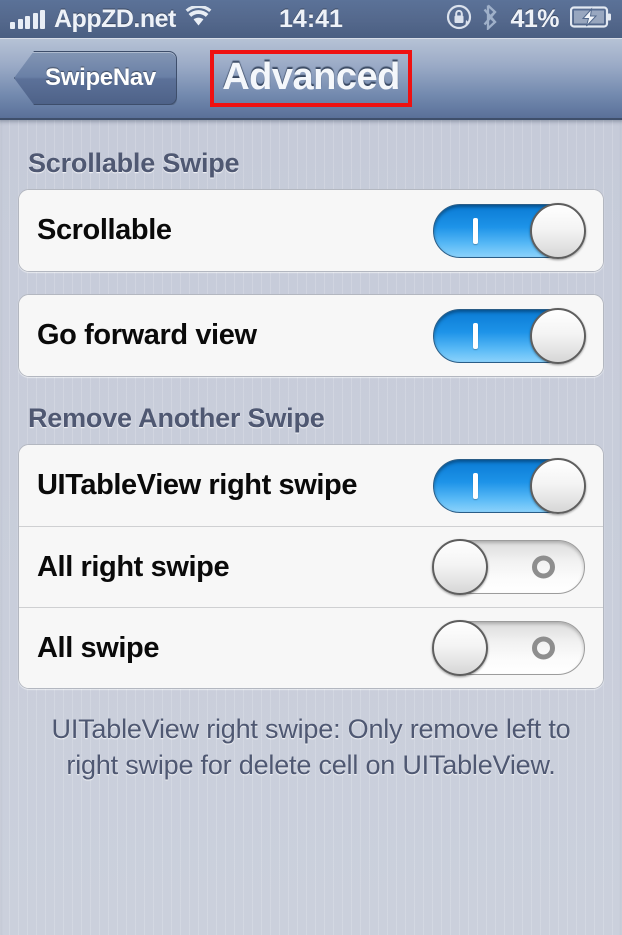 This screenshot has height=935, width=622. What do you see at coordinates (509, 485) in the screenshot?
I see `toggle-uitableview-right-swipe` at bounding box center [509, 485].